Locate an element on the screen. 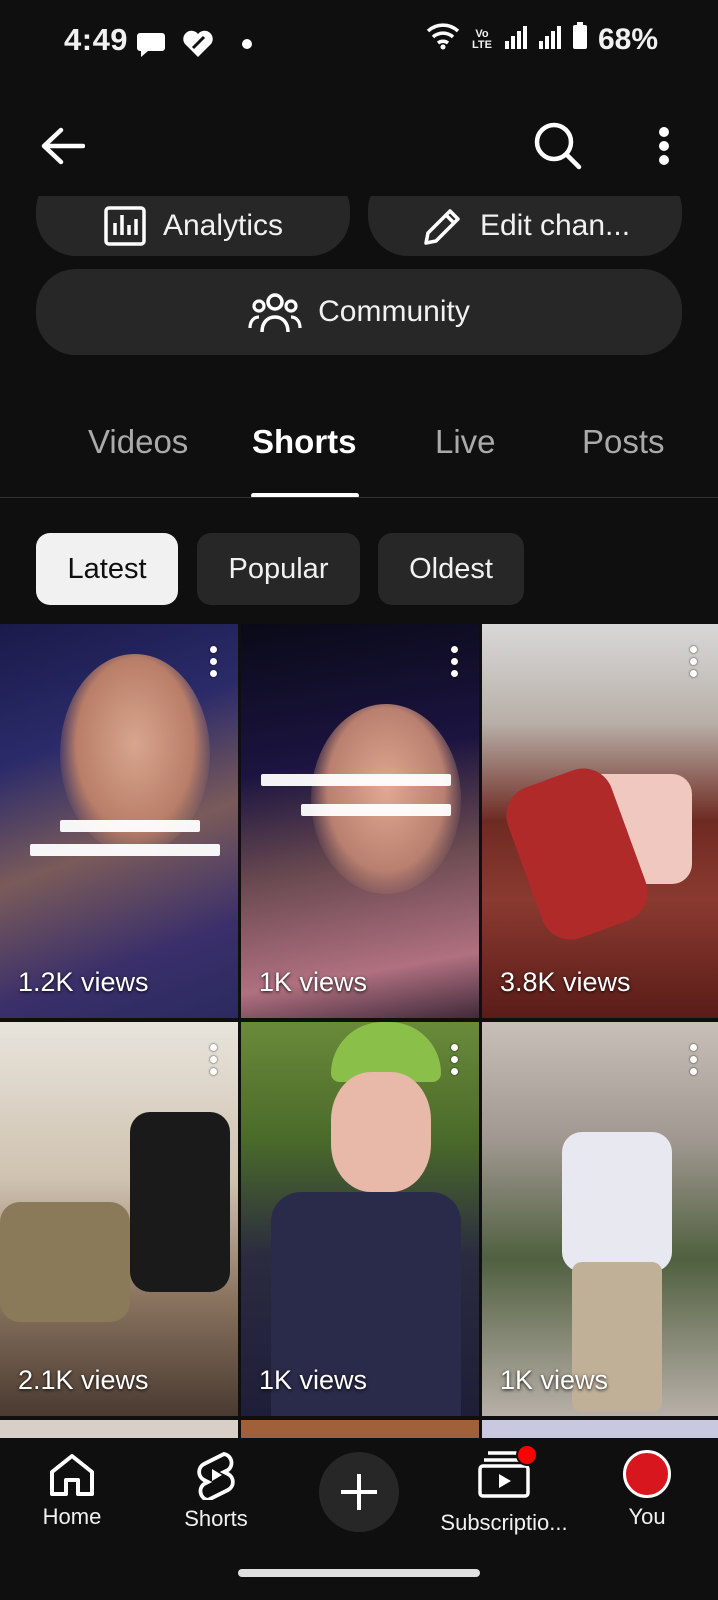 Image resolution: width=718 pixels, height=1600 pixels. nav-shorts: Shorts is located at coordinates (216, 1491).